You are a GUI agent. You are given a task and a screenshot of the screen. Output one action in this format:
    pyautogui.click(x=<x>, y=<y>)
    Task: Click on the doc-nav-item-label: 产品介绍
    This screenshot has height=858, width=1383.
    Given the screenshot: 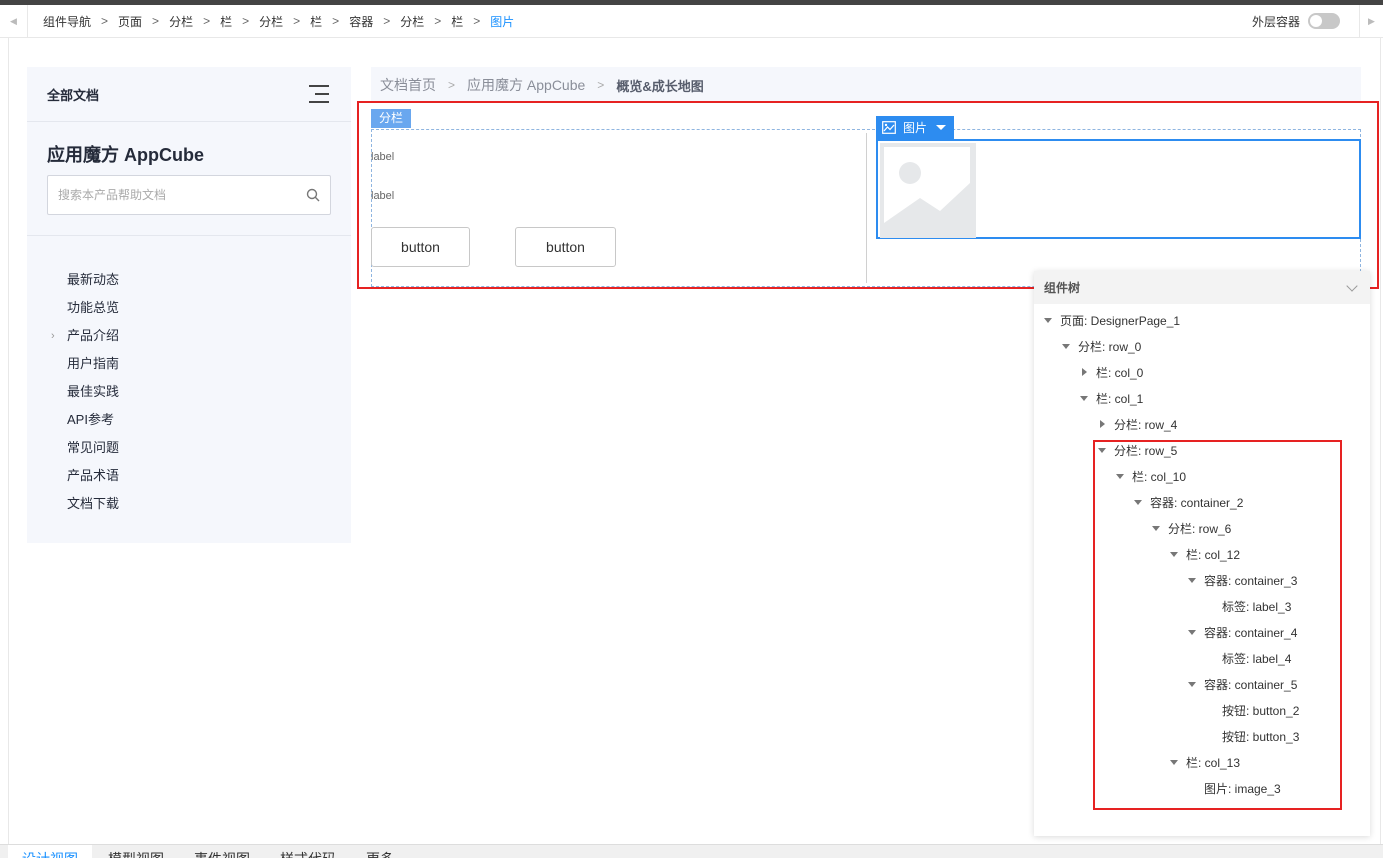 What is the action you would take?
    pyautogui.click(x=93, y=335)
    